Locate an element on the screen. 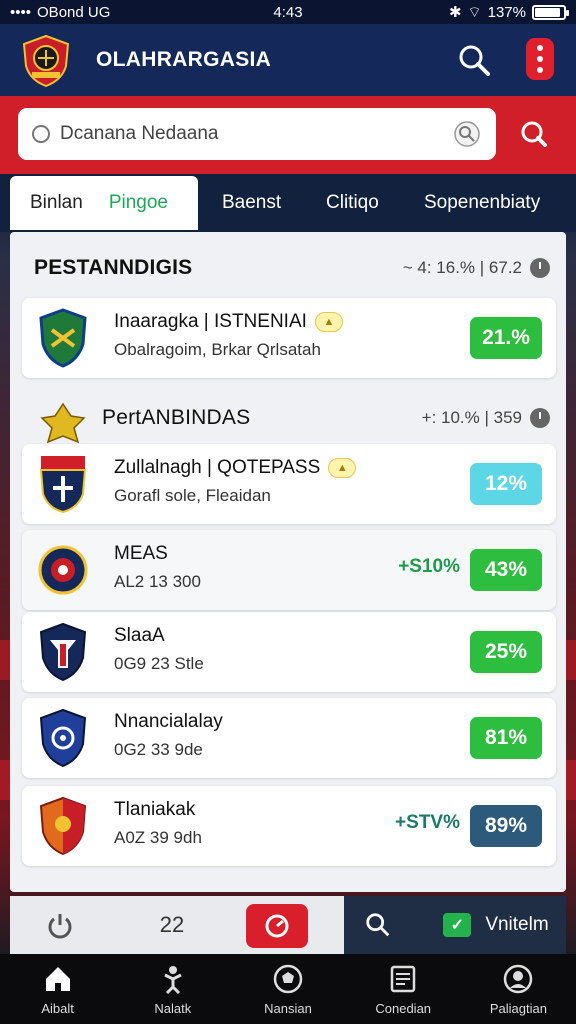  team-subtitle: AL2 13 300 is located at coordinates (157, 581).